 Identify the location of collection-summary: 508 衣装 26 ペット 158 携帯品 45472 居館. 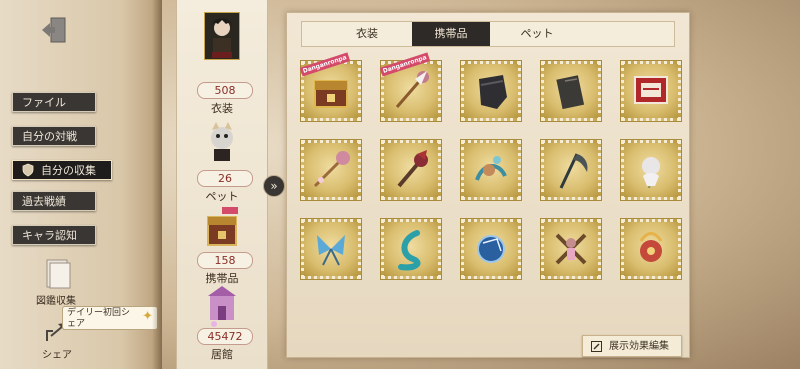
(222, 184).